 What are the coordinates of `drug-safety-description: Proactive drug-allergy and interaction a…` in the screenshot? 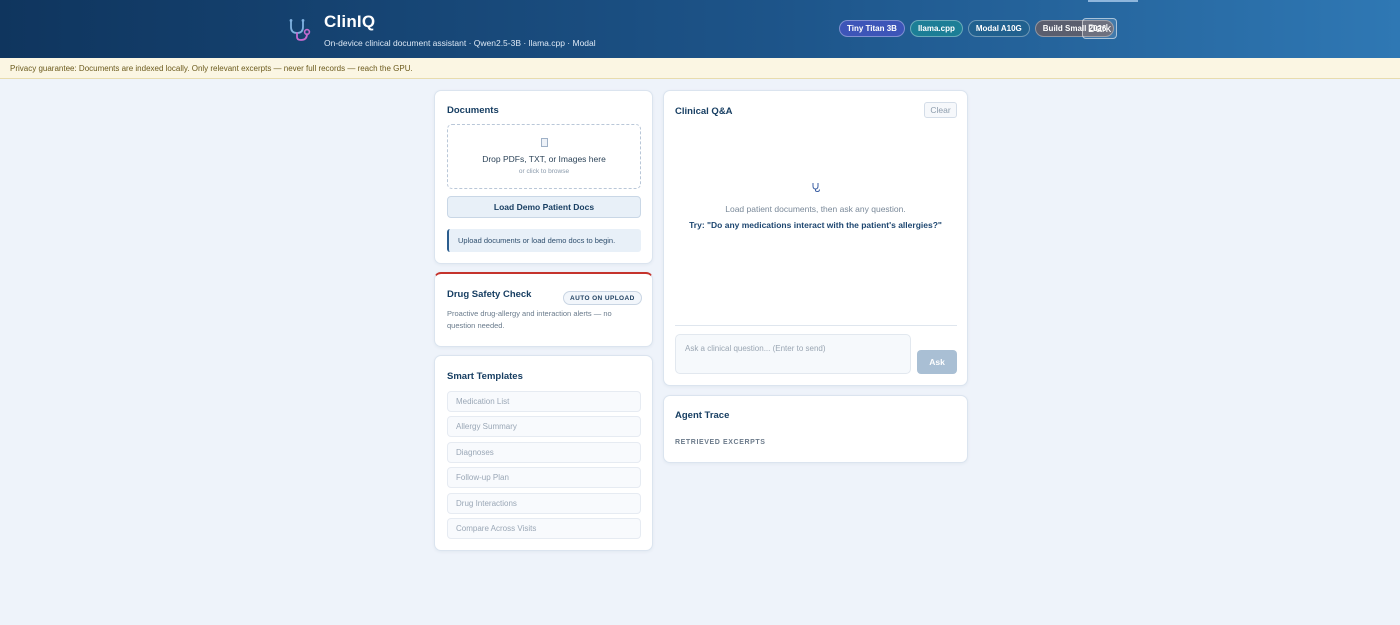 It's located at (529, 319).